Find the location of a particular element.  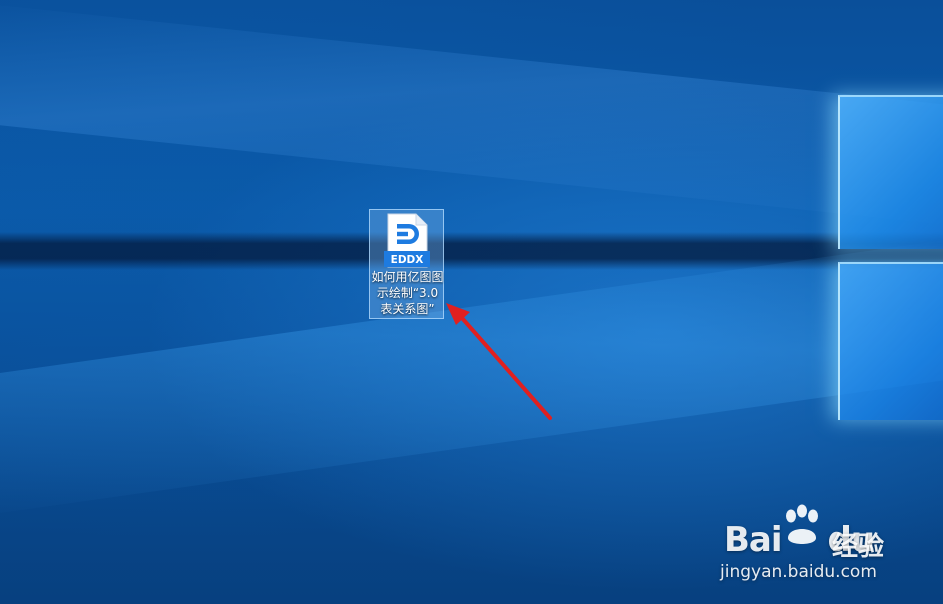

jingyan-text: 经验 is located at coordinates (858, 547).